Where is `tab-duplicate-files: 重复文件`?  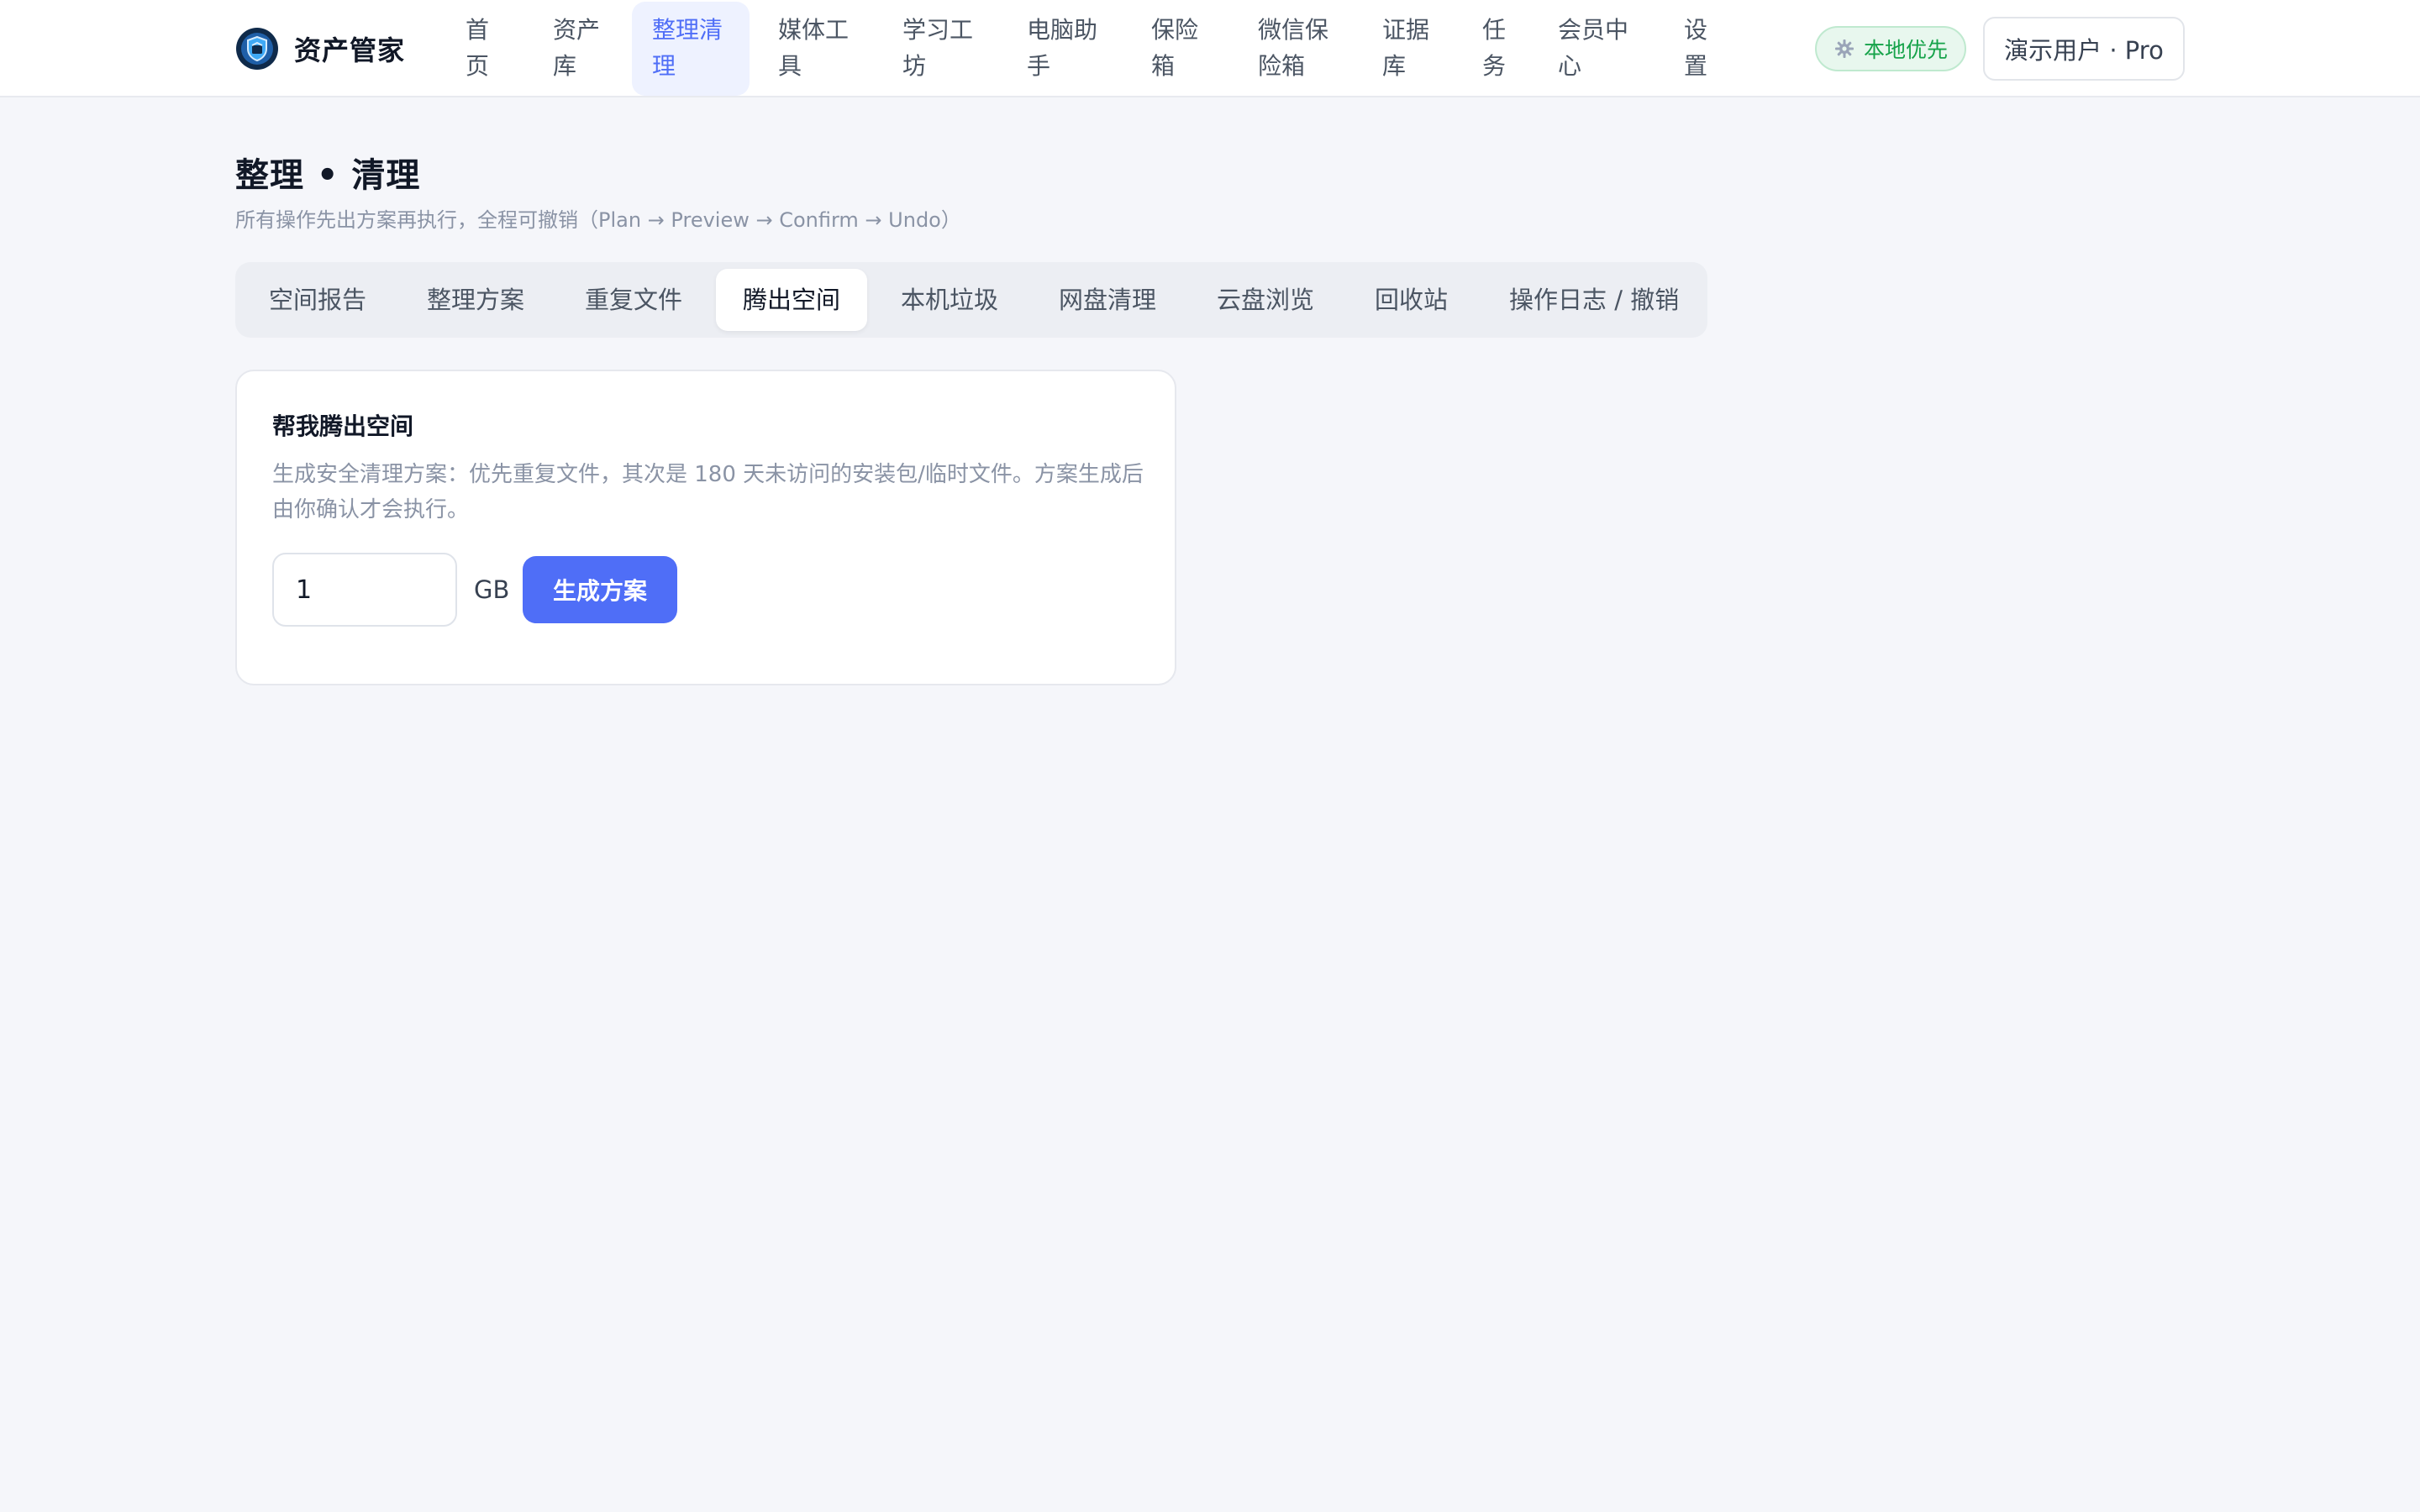
tab-duplicate-files: 重复文件 is located at coordinates (633, 300).